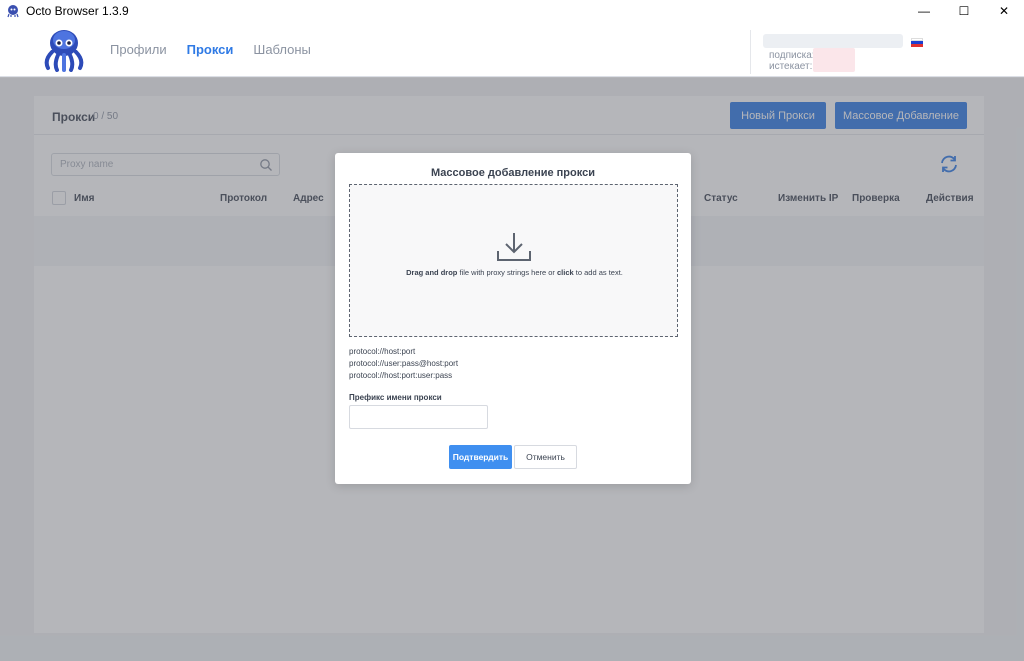  What do you see at coordinates (382, 351) in the screenshot?
I see `format-example: protocol://host:port` at bounding box center [382, 351].